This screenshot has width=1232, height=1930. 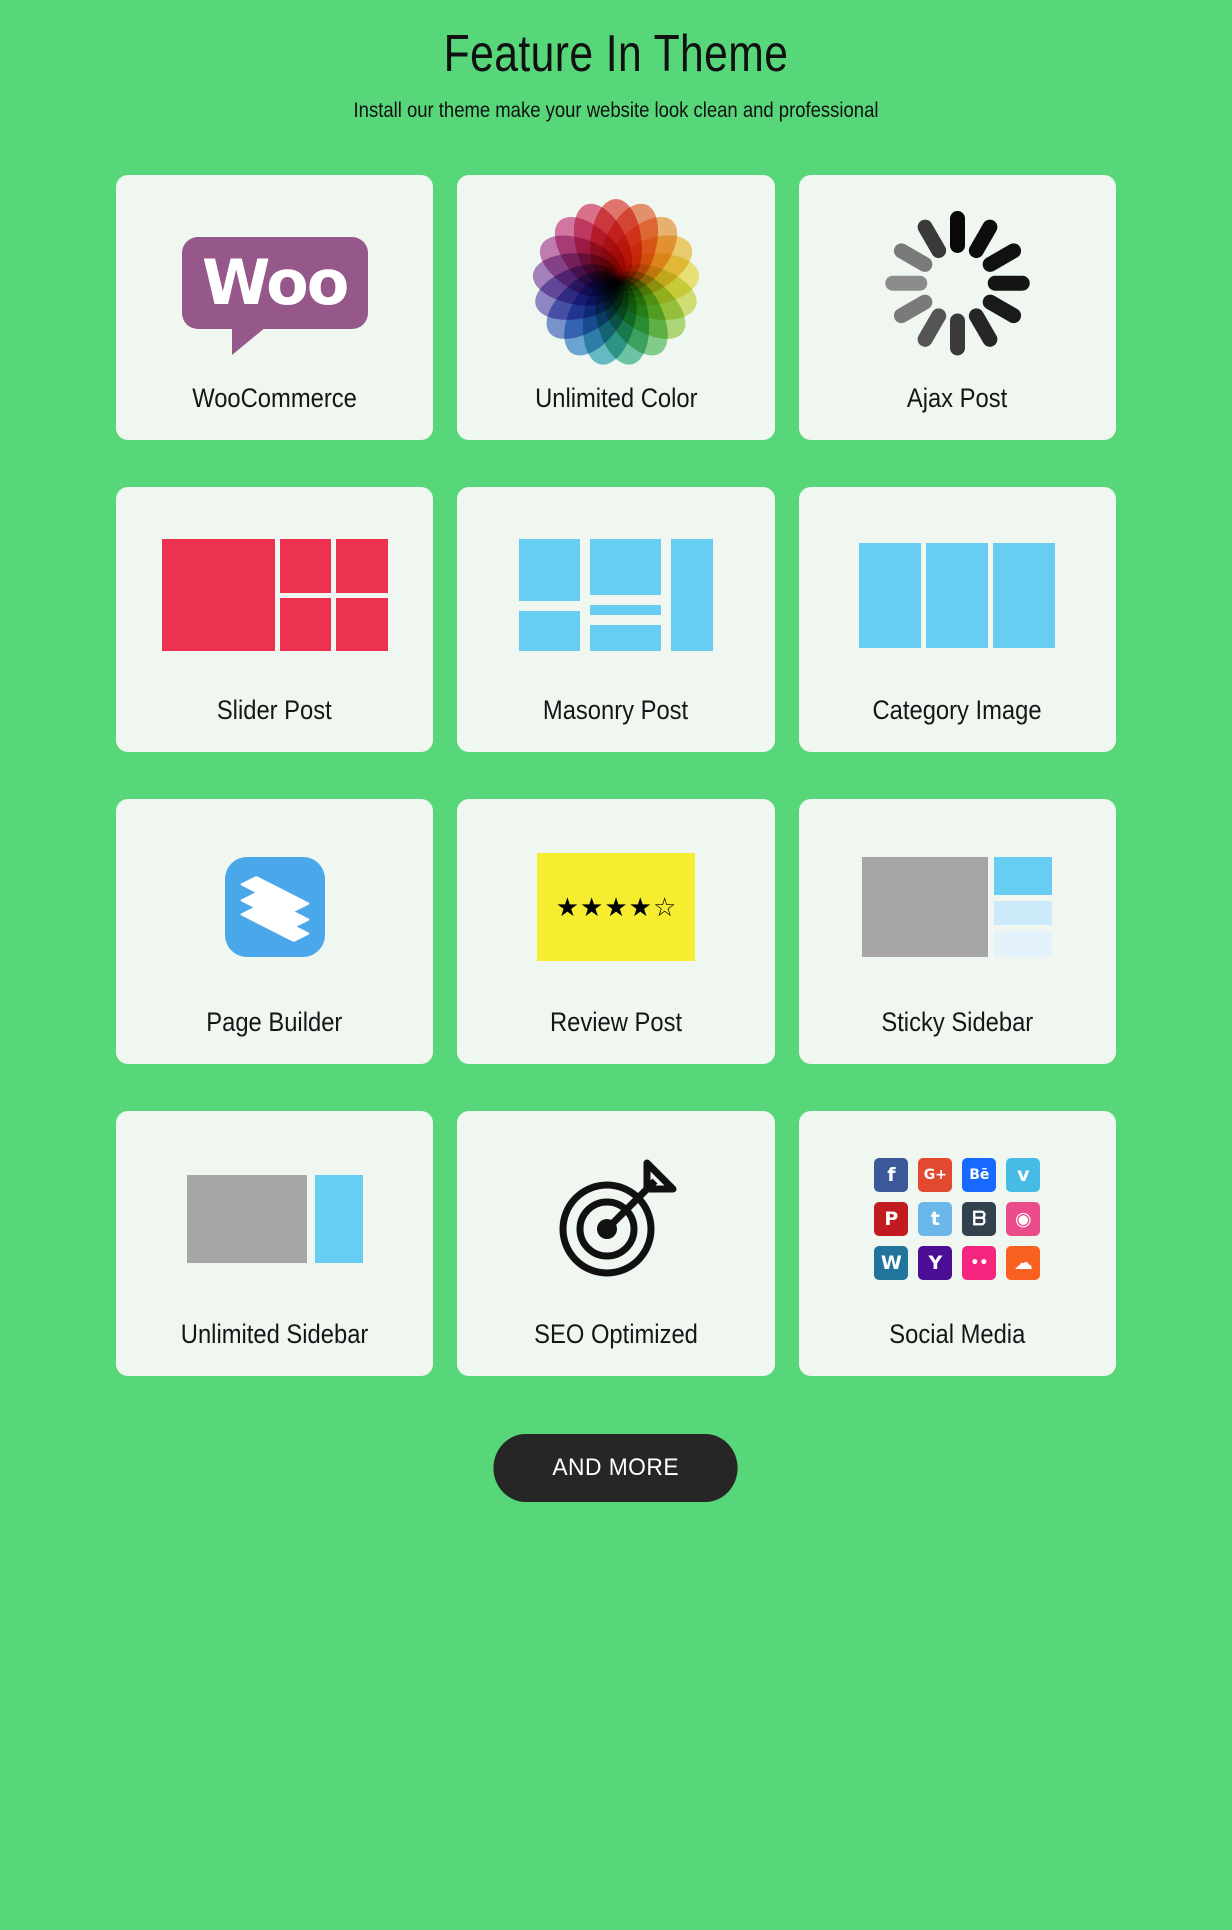 I want to click on feature-card-unlimited-sidebar: Unlimited Sidebar, so click(x=275, y=1244).